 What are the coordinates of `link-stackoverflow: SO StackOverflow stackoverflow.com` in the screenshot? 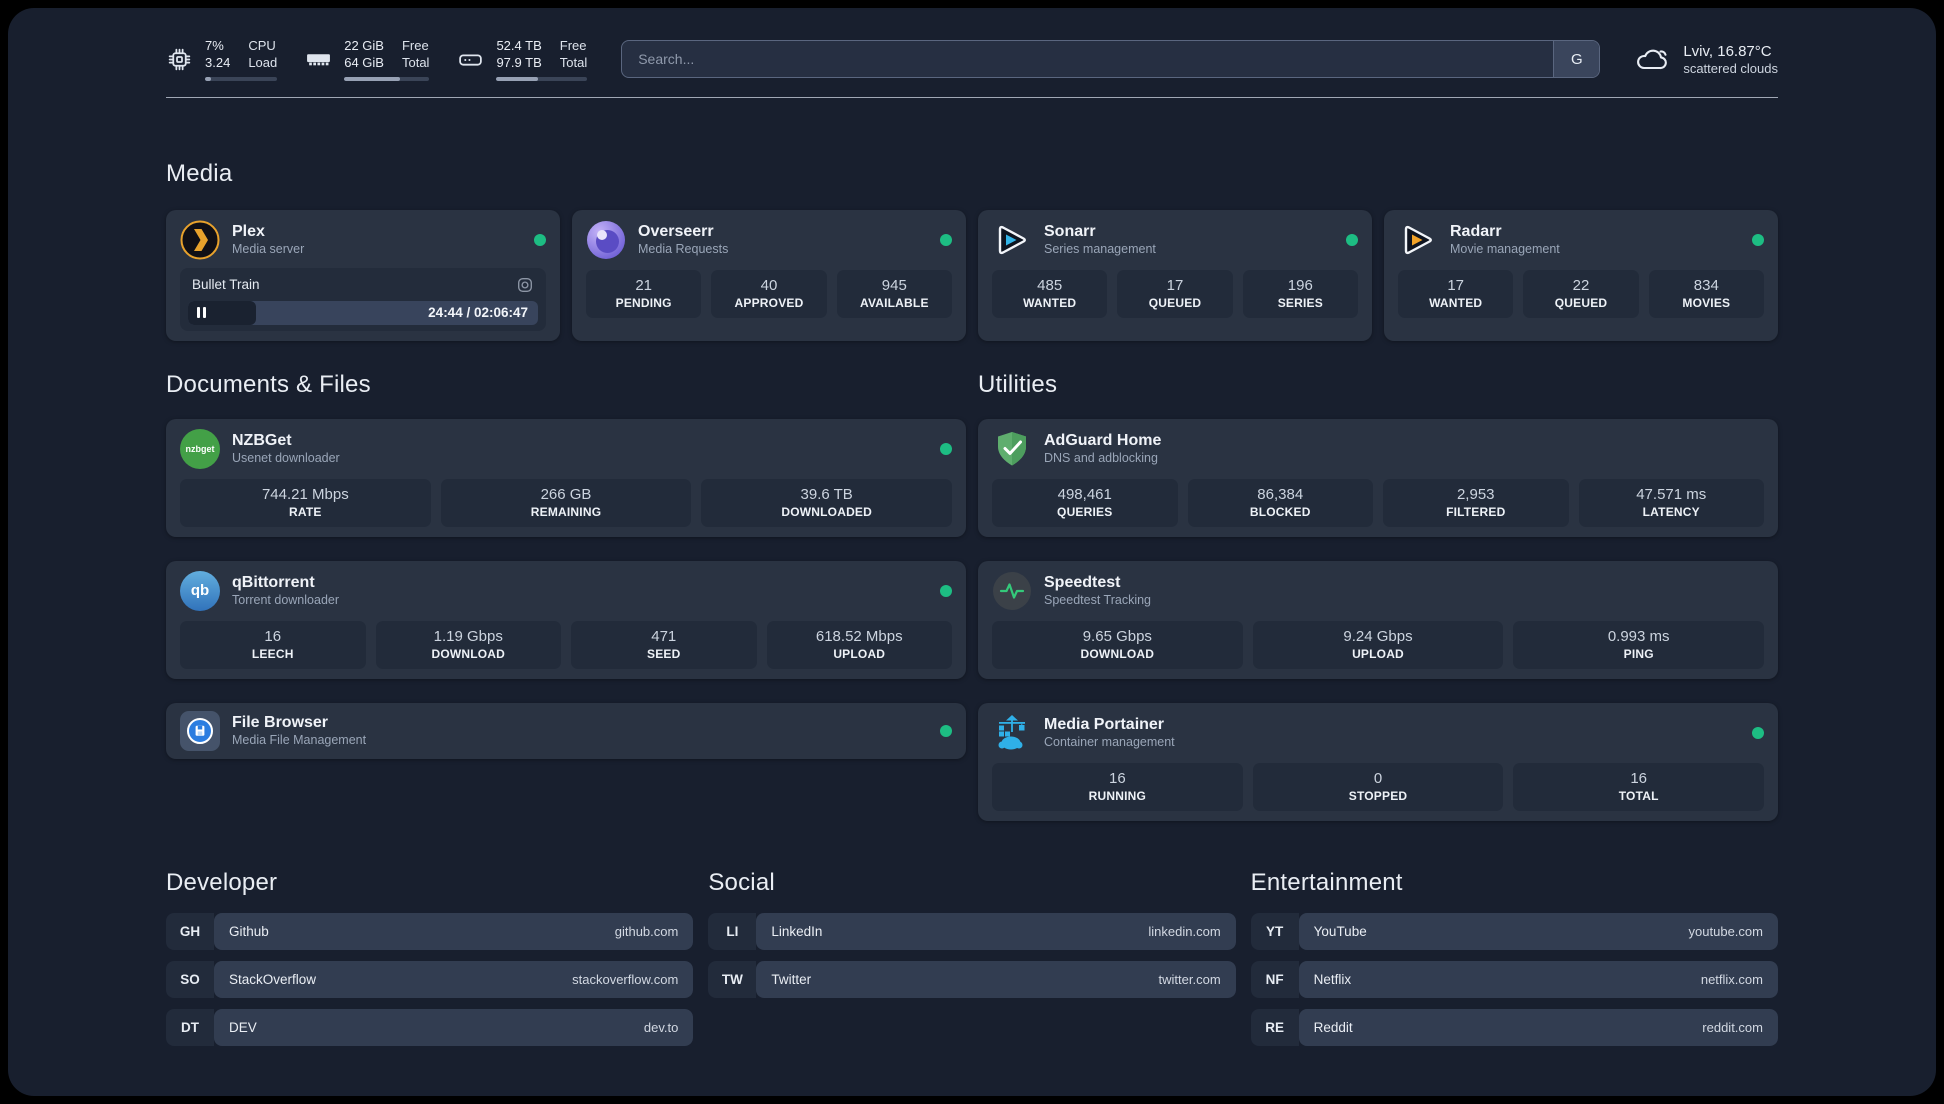 It's located at (430, 979).